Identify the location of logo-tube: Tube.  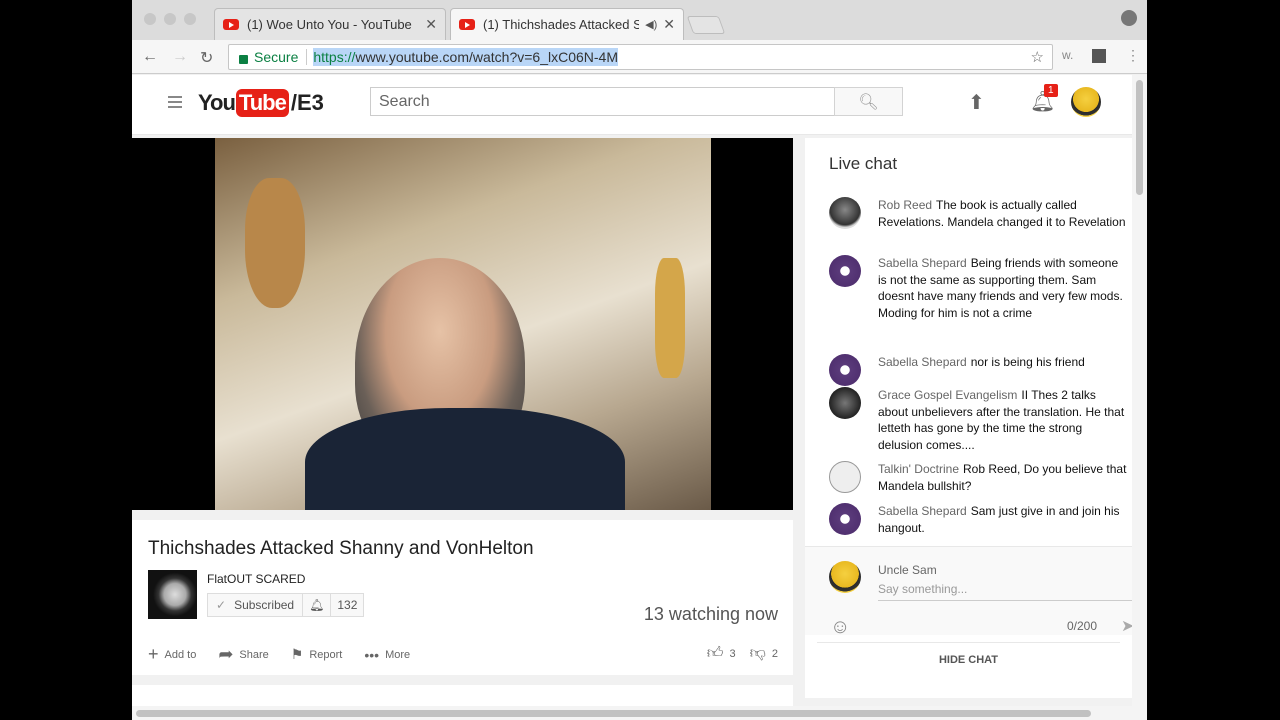
(262, 103).